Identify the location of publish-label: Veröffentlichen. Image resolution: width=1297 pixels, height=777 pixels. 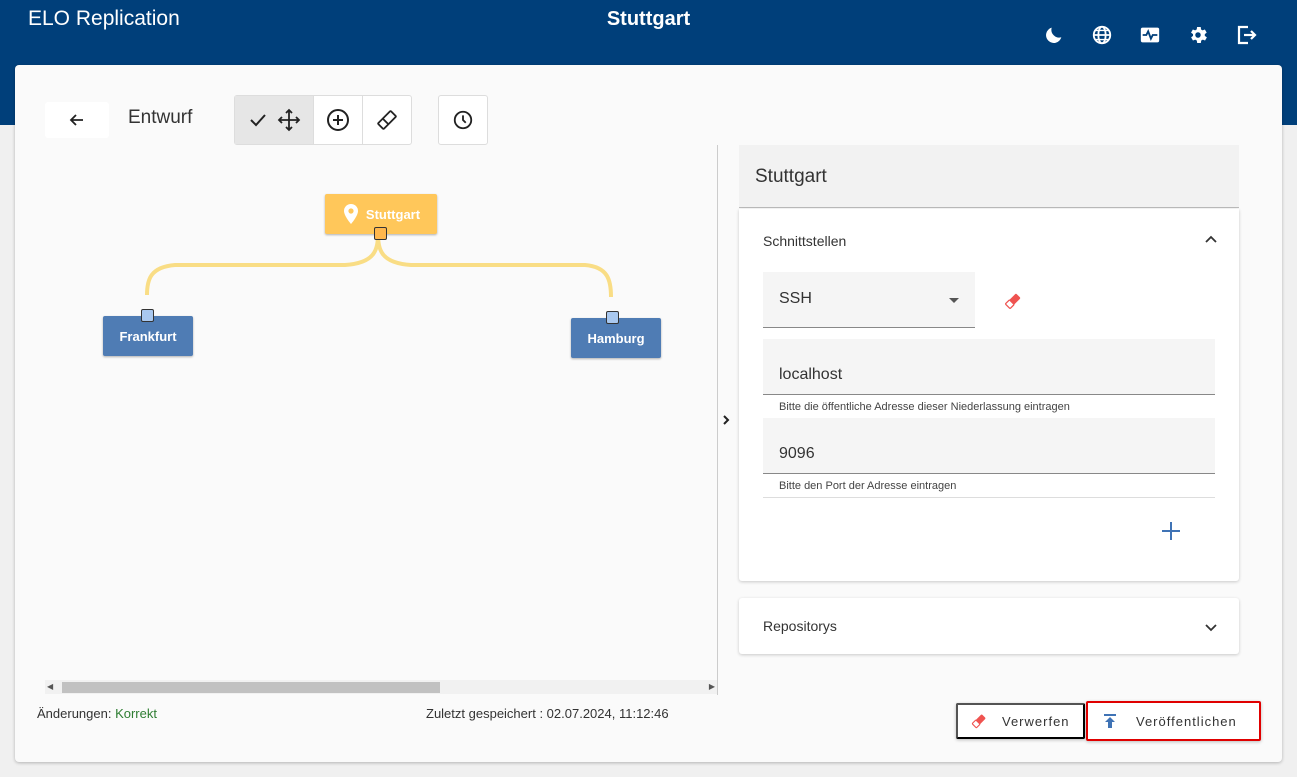
(1186, 721).